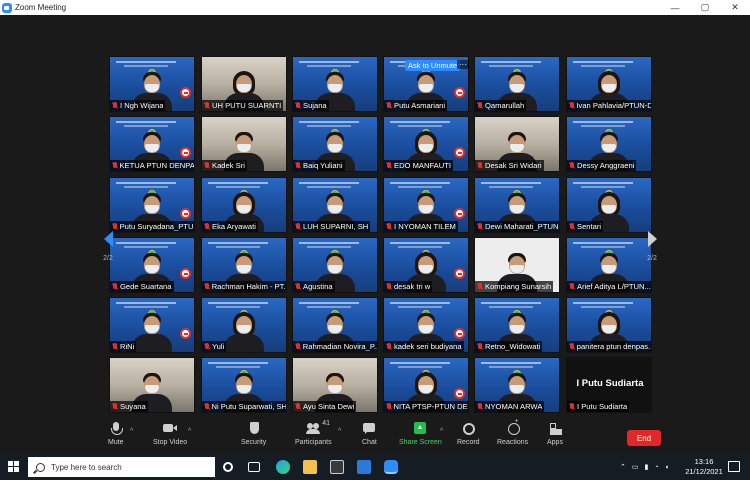 The height and width of the screenshot is (480, 750). Describe the element at coordinates (647, 467) in the screenshot. I see `microphone-tray-icon: ▮` at that location.